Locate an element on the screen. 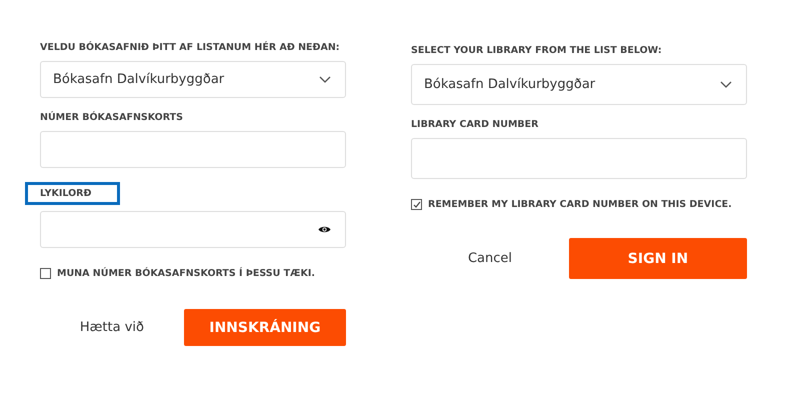 This screenshot has width=808, height=407. password-field is located at coordinates (193, 229).